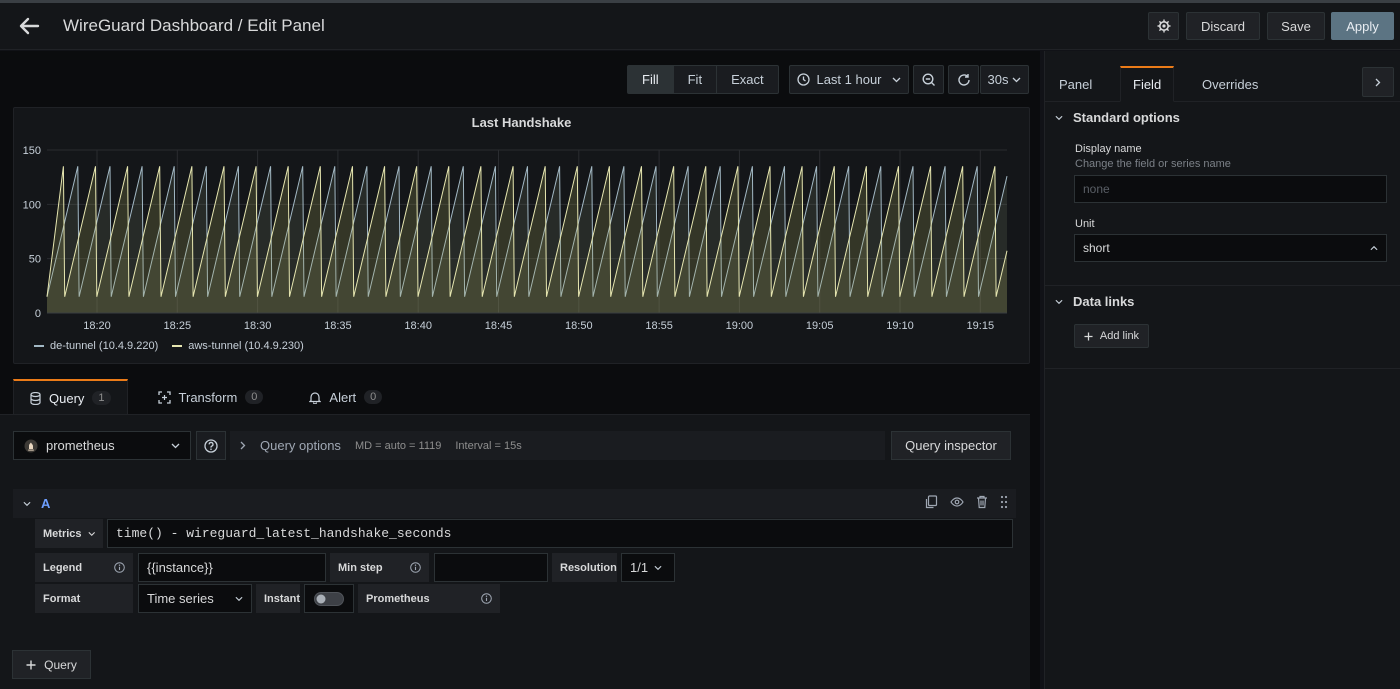 This screenshot has width=1400, height=689. What do you see at coordinates (80, 445) in the screenshot?
I see `datasource-name: prometheus` at bounding box center [80, 445].